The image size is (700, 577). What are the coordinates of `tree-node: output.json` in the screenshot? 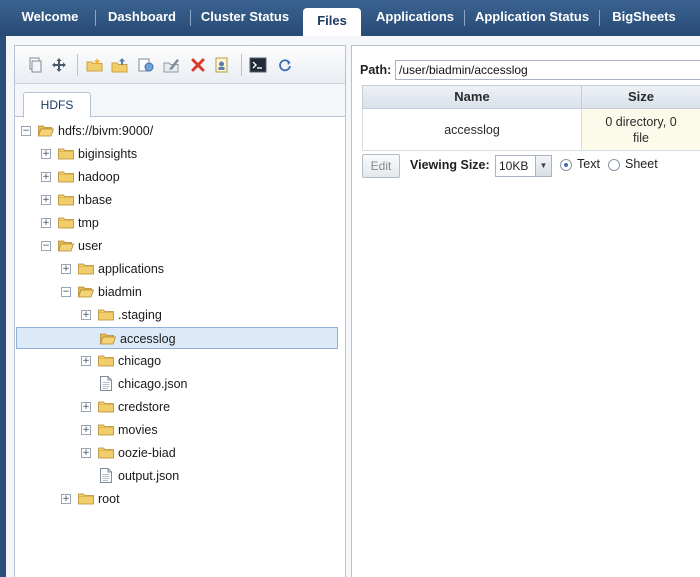 It's located at (180, 476).